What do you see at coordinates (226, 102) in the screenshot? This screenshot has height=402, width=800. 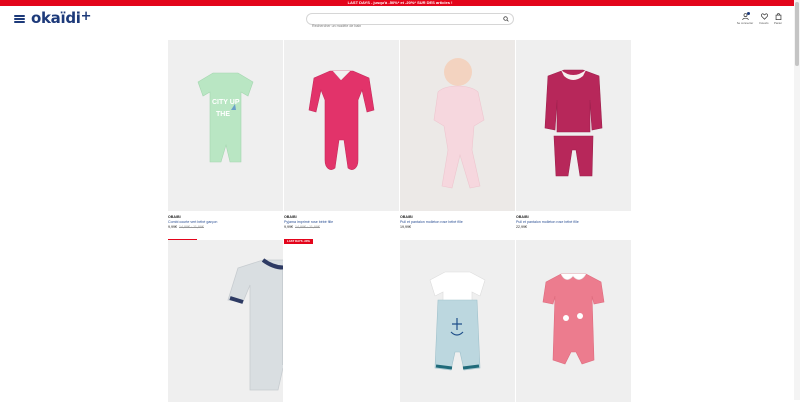 I see `svg-text: CITY UP` at bounding box center [226, 102].